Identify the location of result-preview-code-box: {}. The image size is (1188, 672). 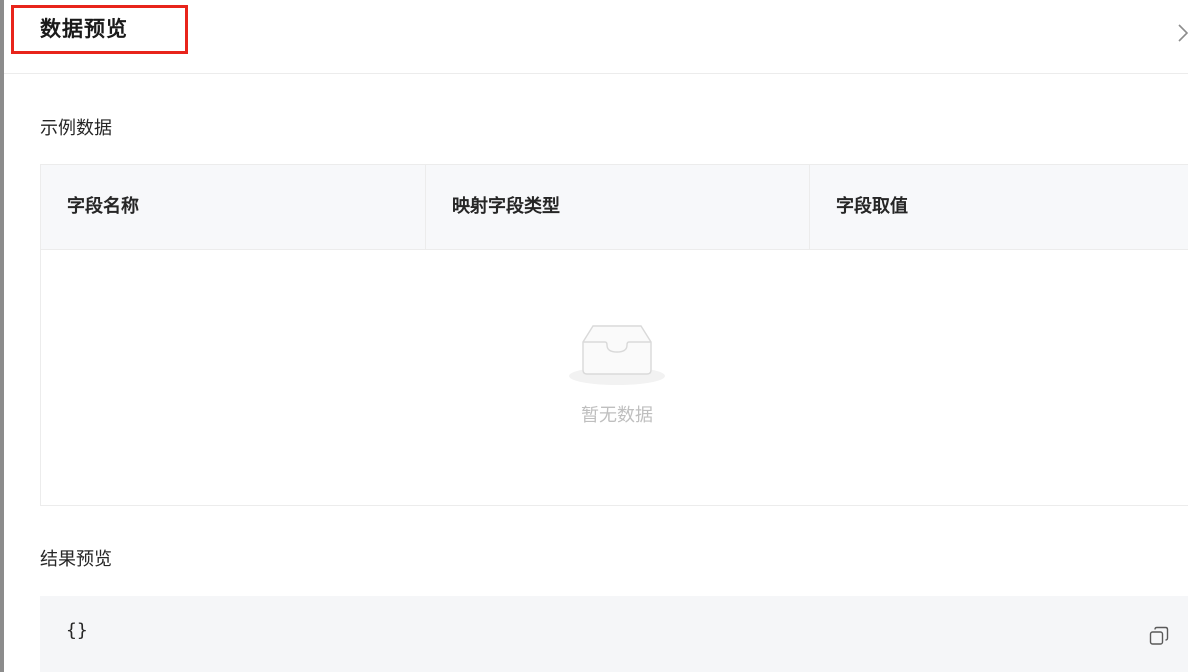
(614, 634).